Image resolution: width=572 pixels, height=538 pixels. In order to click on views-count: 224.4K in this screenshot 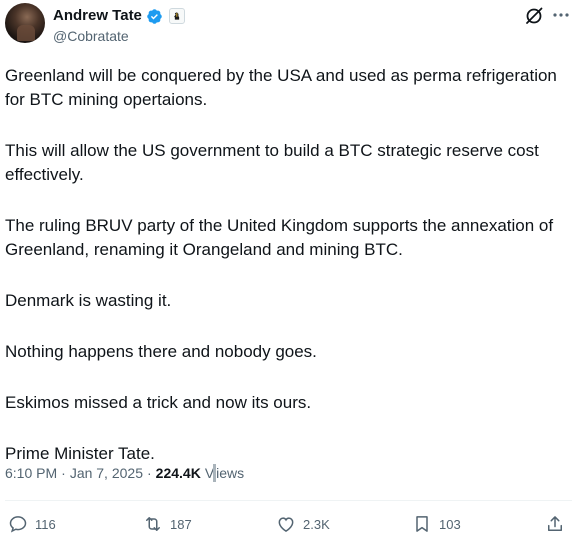, I will do `click(178, 473)`.